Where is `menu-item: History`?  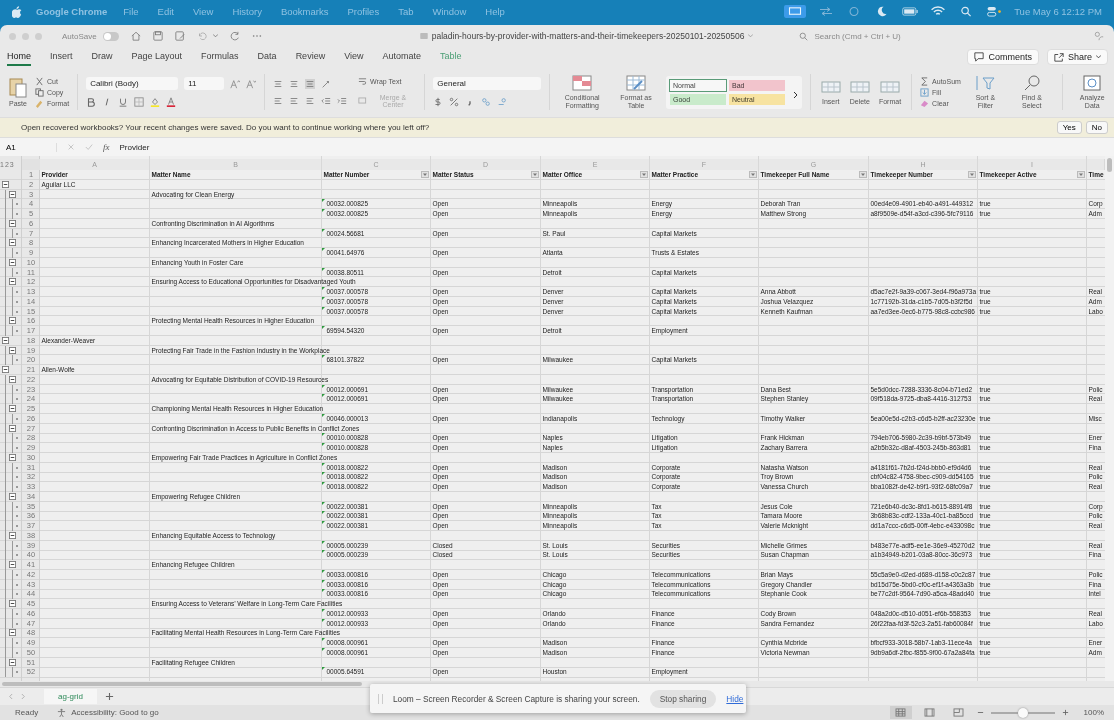
menu-item: History is located at coordinates (247, 11).